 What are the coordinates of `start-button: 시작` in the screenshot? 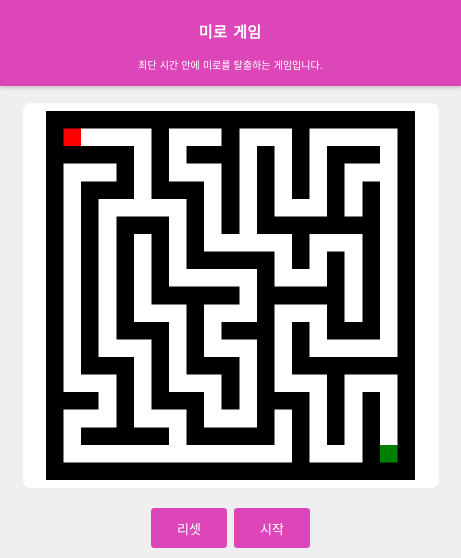 It's located at (272, 528).